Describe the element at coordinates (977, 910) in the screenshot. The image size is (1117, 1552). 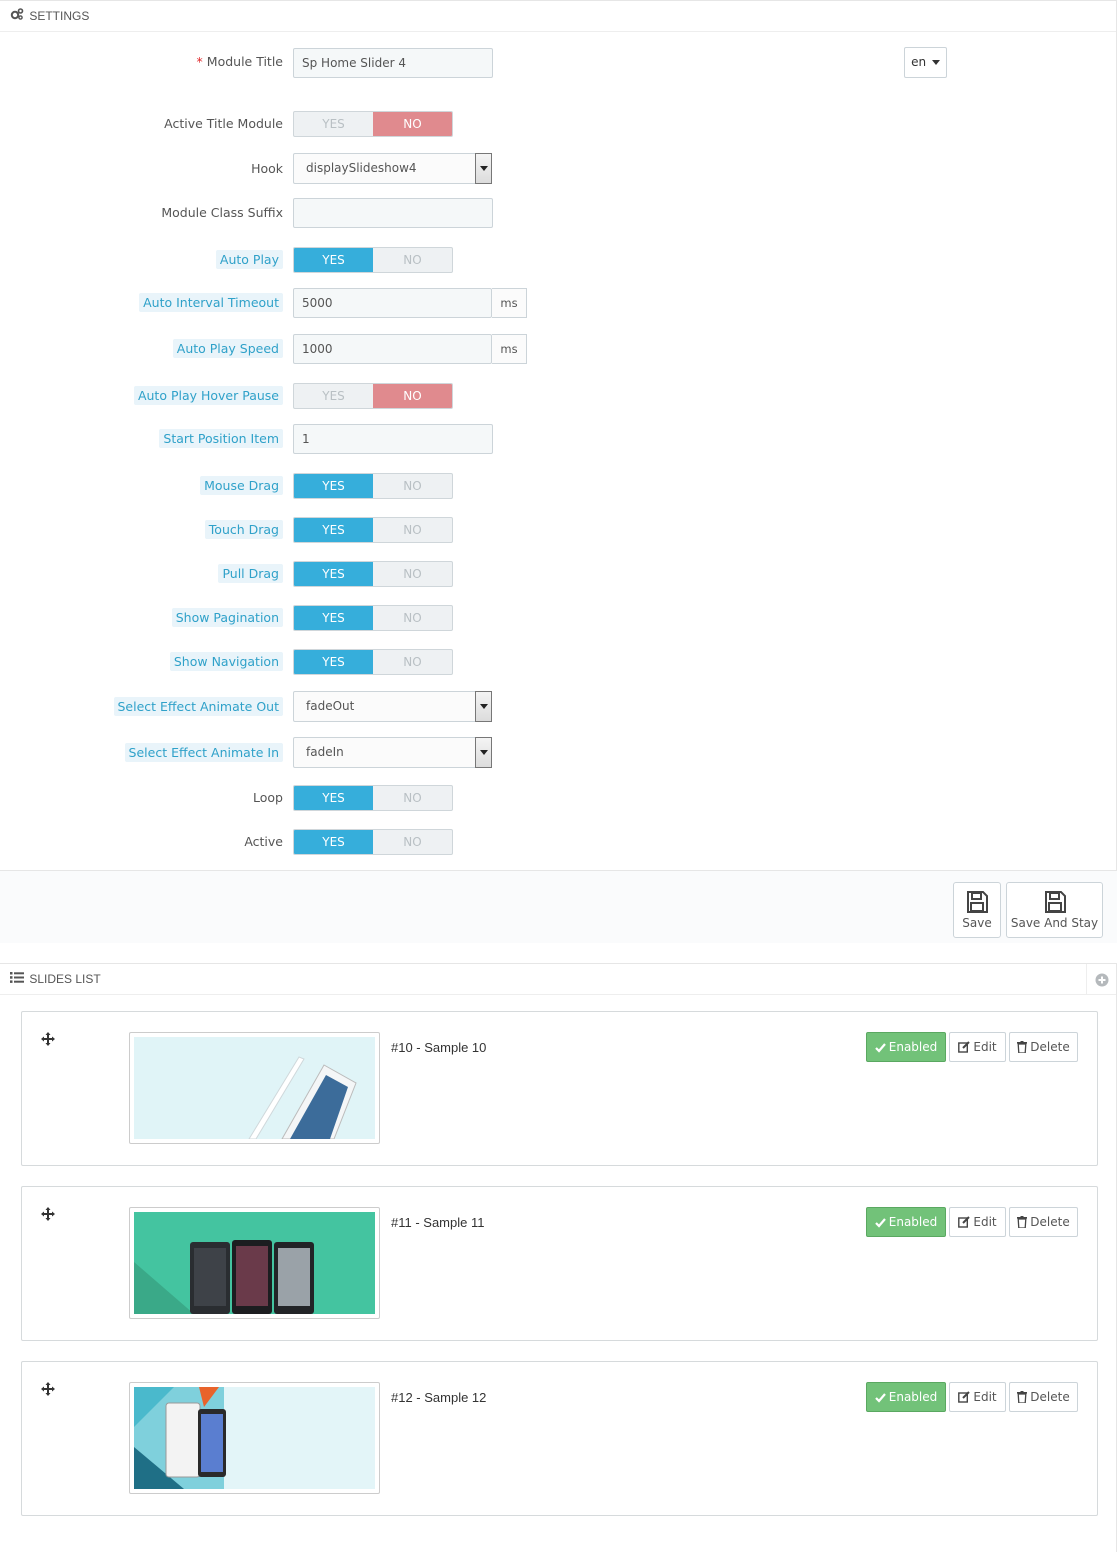
I see `save-button: Save` at that location.